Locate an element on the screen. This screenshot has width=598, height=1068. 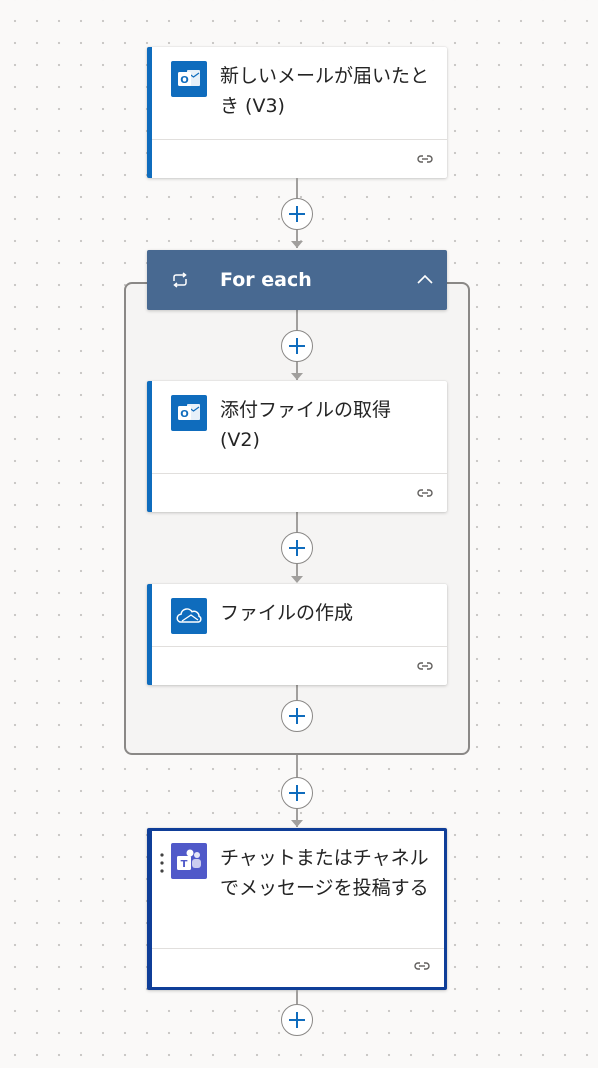
get-attachments-card: O 添付ファイルの取得 (V2) is located at coordinates (297, 446).